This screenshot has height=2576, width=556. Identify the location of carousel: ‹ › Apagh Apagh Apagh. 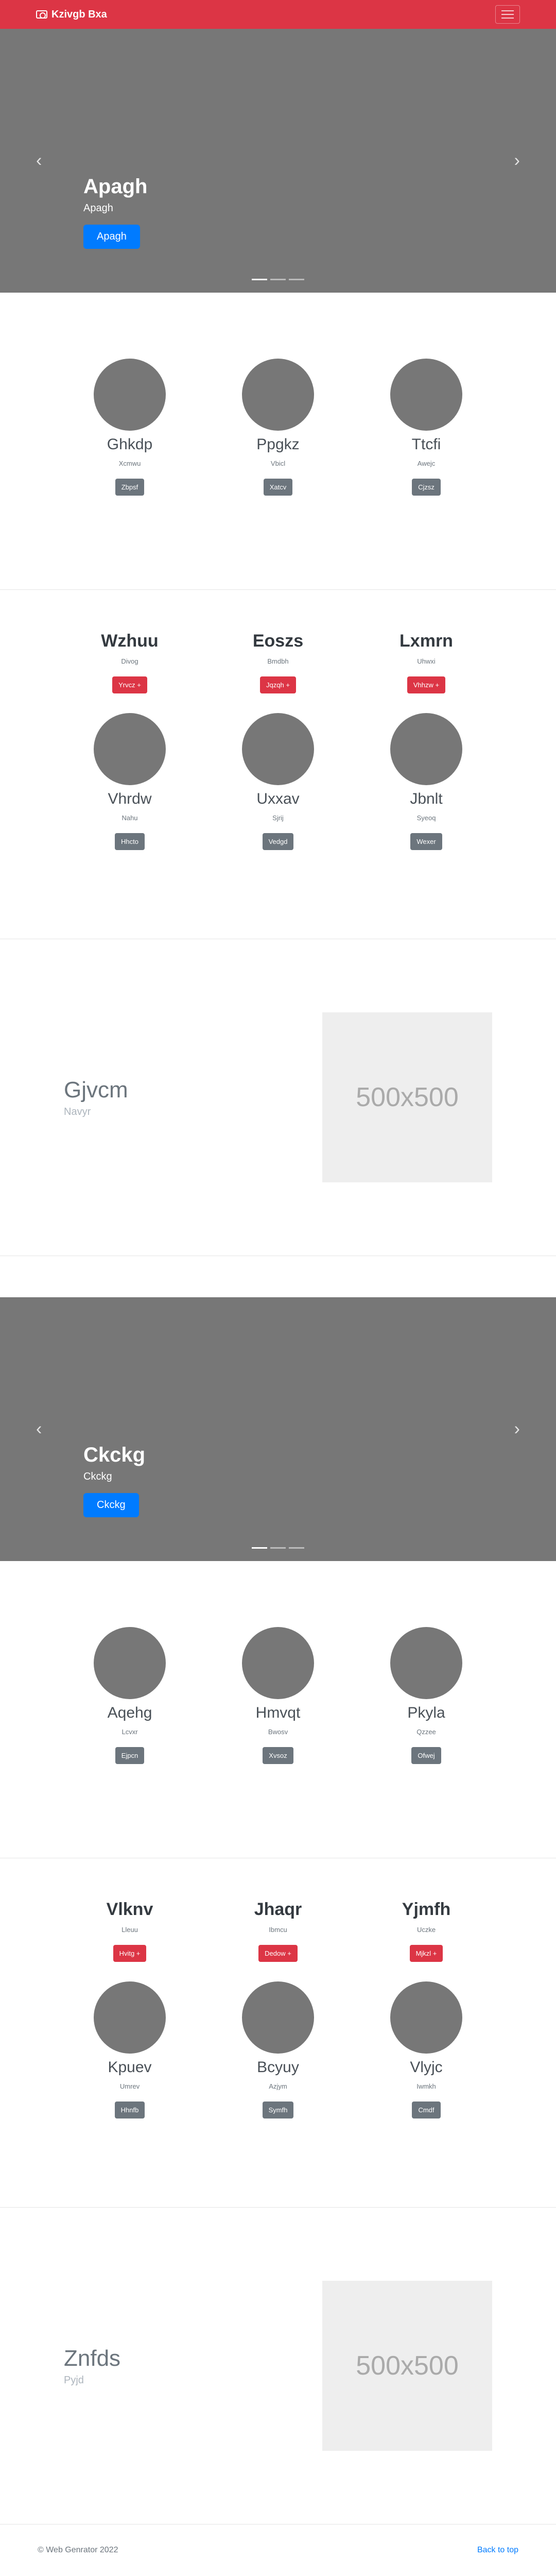
(278, 161).